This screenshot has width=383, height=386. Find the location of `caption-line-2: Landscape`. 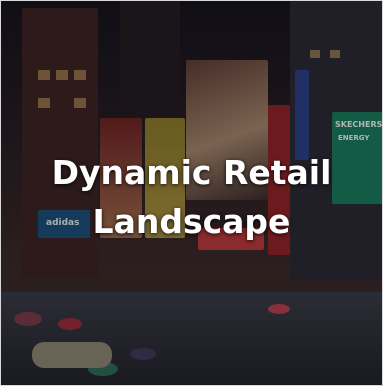

caption-line-2: Landscape is located at coordinates (191, 221).